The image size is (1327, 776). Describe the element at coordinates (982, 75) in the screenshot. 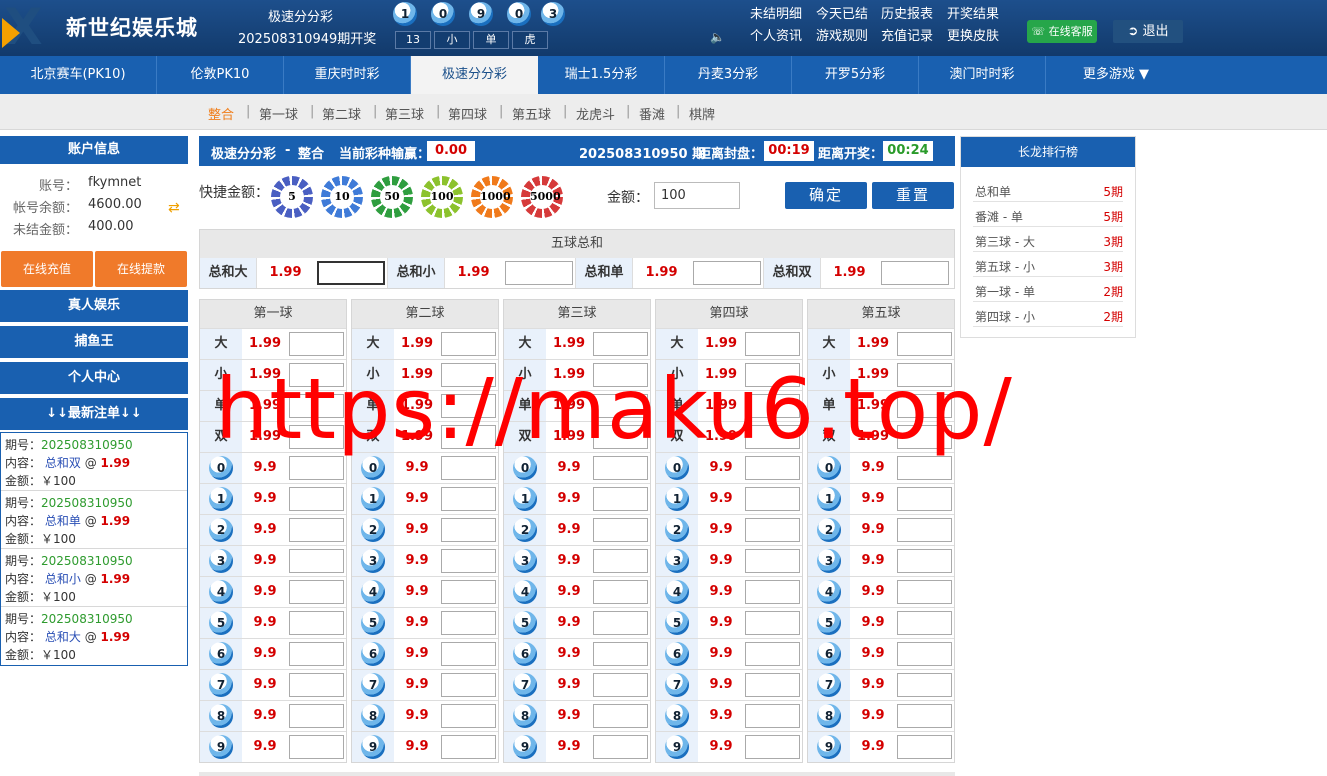

I see `tab-macau: 澳门时时彩` at that location.